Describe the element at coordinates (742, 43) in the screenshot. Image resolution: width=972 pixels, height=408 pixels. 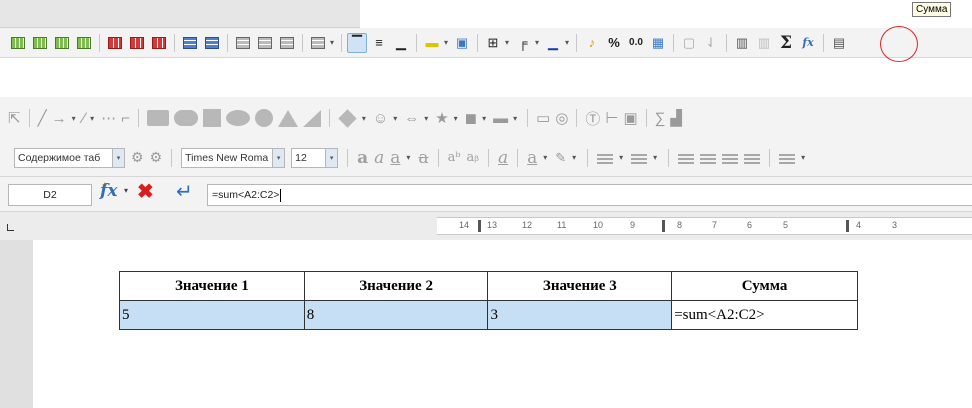
I see `insert-chart-icon: ▥` at that location.